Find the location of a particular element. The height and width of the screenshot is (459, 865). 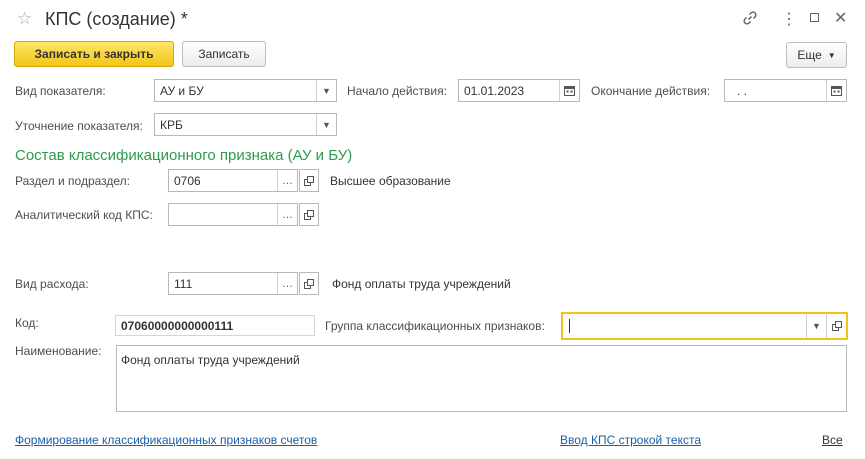

group-select: ▼ is located at coordinates (704, 326).